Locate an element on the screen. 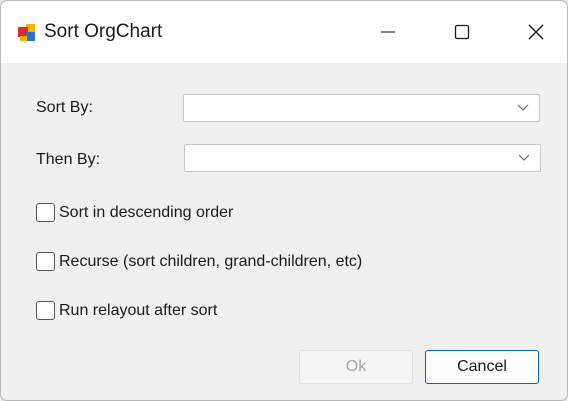  maximize-icon is located at coordinates (462, 32).